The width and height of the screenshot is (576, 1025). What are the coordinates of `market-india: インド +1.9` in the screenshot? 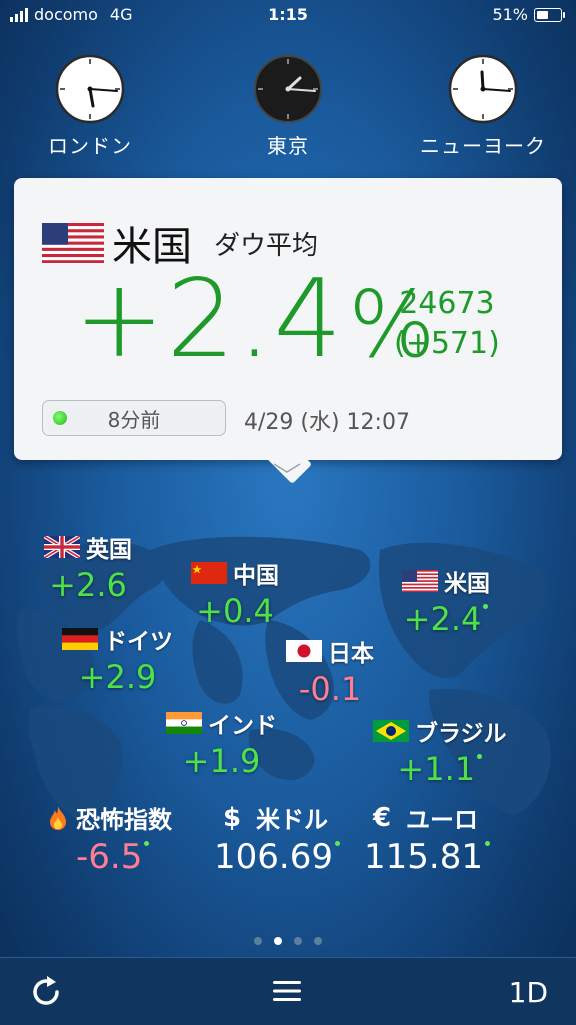 It's located at (221, 743).